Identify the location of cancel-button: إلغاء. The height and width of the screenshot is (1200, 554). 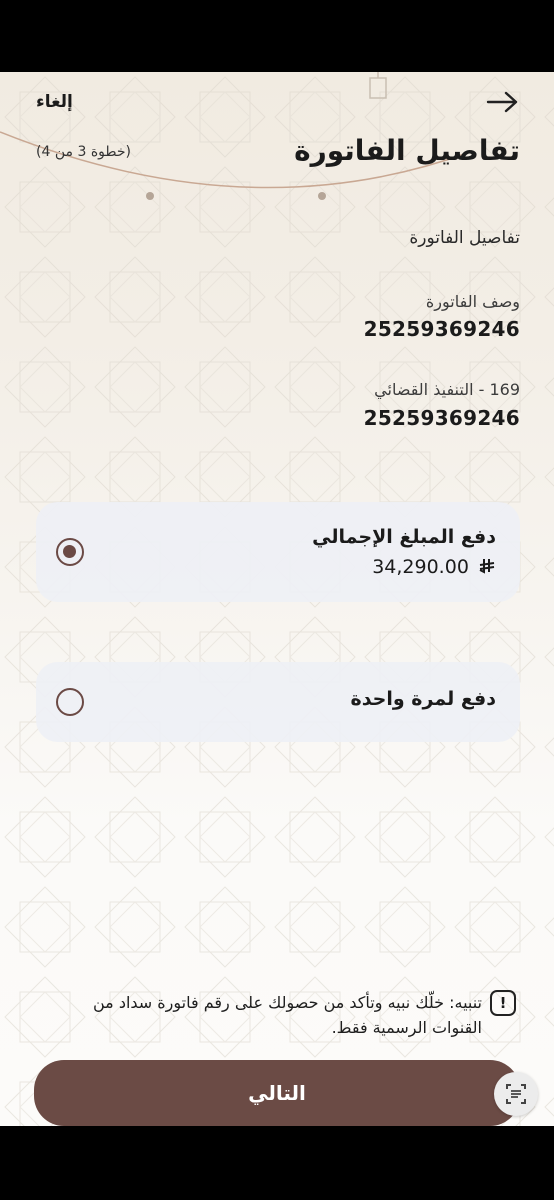
(54, 102).